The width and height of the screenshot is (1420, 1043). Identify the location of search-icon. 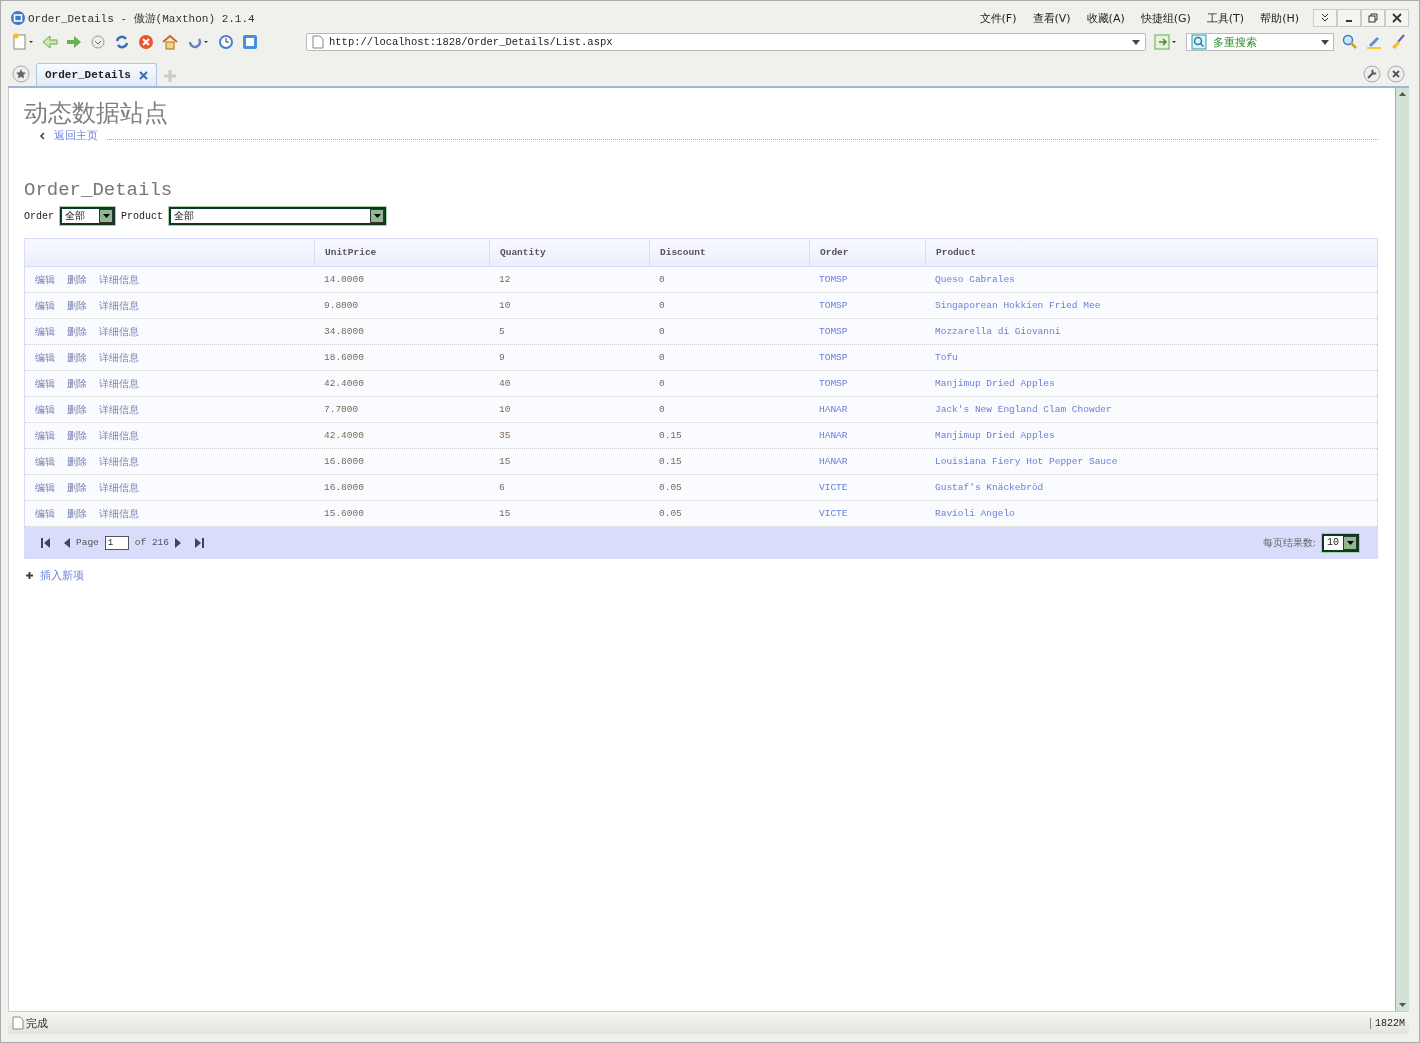
(1350, 42).